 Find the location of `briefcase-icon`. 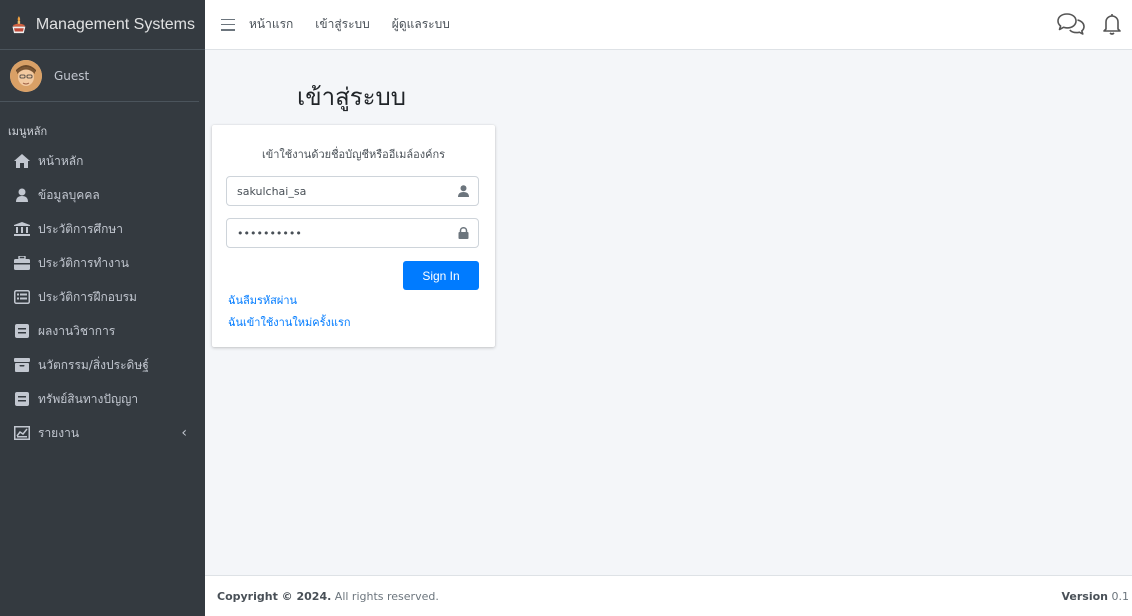

briefcase-icon is located at coordinates (22, 263).